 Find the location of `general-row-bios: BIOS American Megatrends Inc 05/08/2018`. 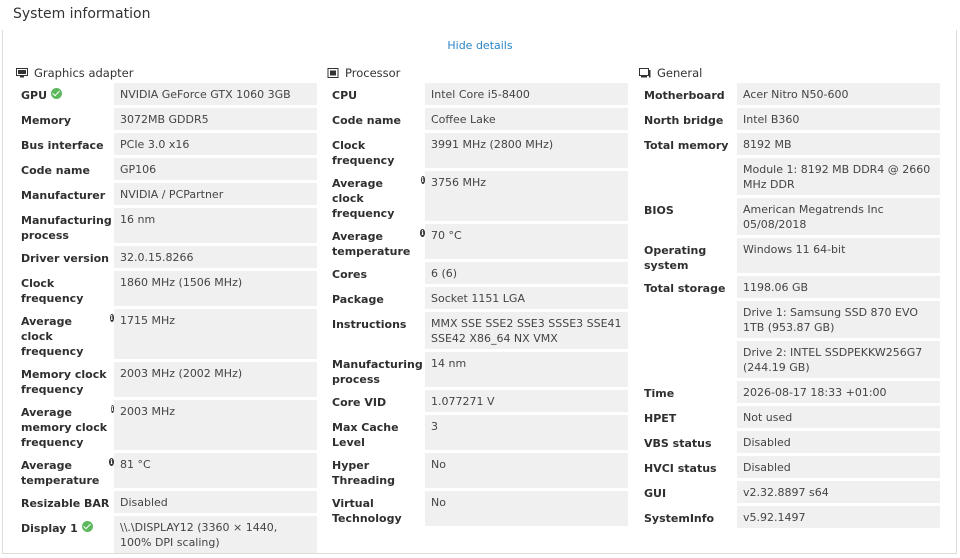

general-row-bios: BIOS American Megatrends Inc 05/08/2018 is located at coordinates (789, 216).